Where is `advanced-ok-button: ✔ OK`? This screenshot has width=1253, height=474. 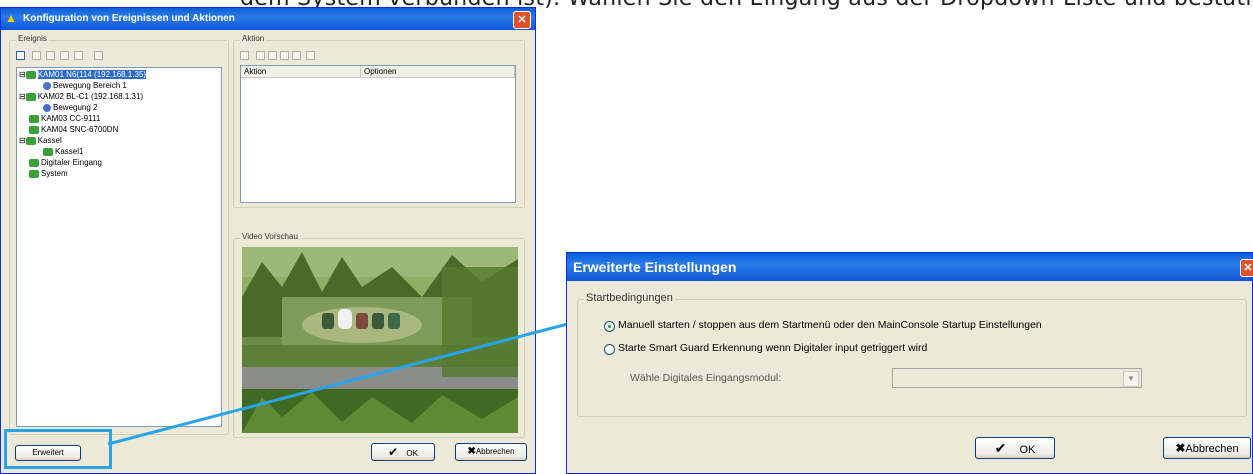
advanced-ok-button: ✔ OK is located at coordinates (1015, 448).